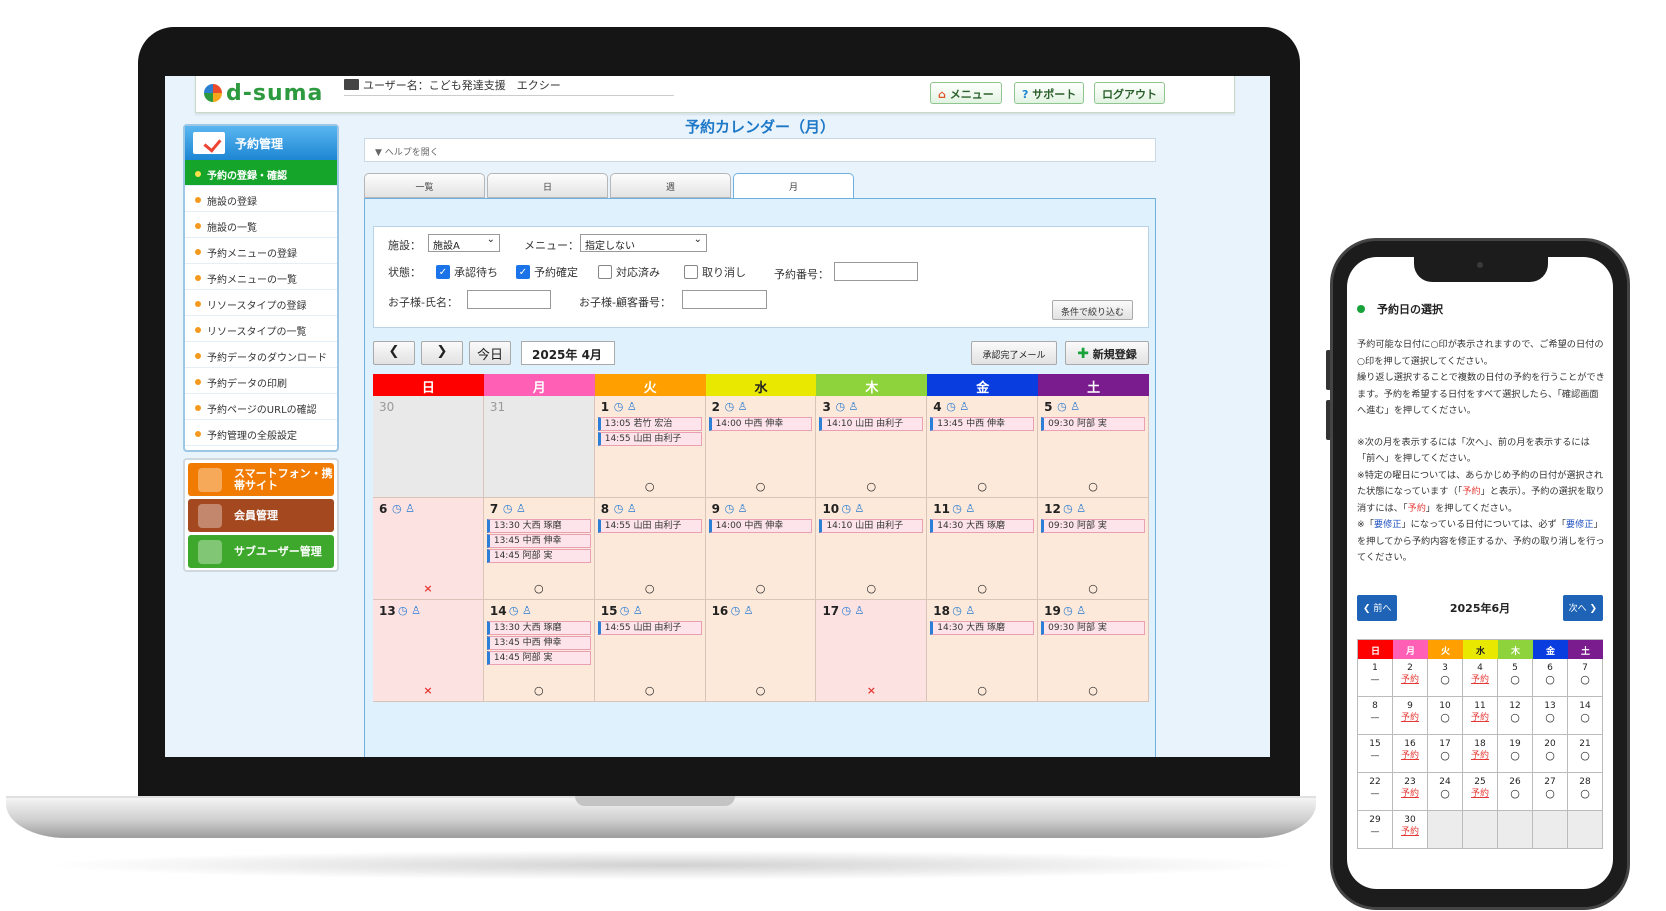  Describe the element at coordinates (538, 526) in the screenshot. I see `booking-event: 13:30 大西 琢磨` at that location.